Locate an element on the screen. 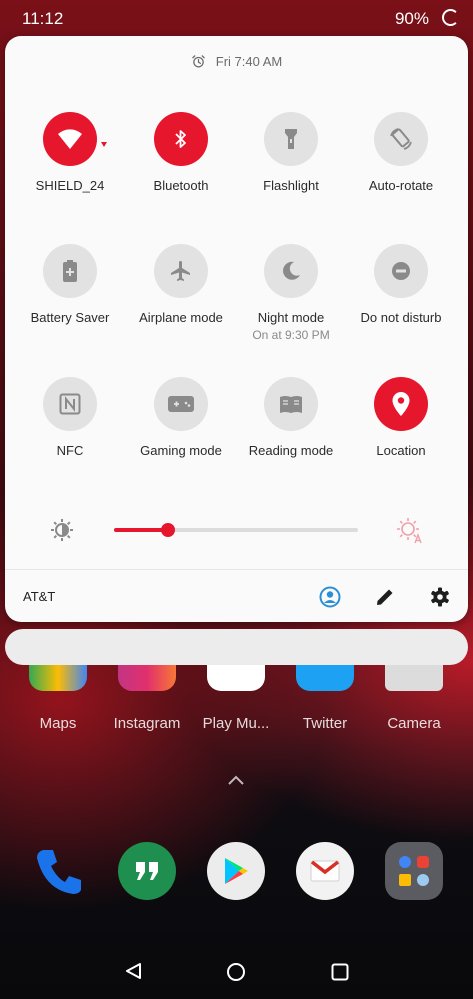  flashlight-icon is located at coordinates (291, 139).